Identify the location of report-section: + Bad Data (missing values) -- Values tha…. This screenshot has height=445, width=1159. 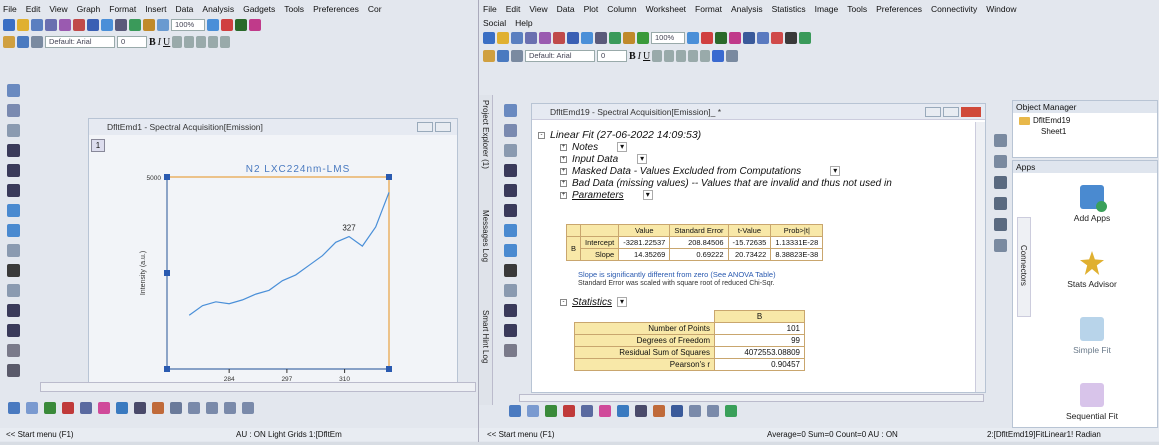
(767, 183).